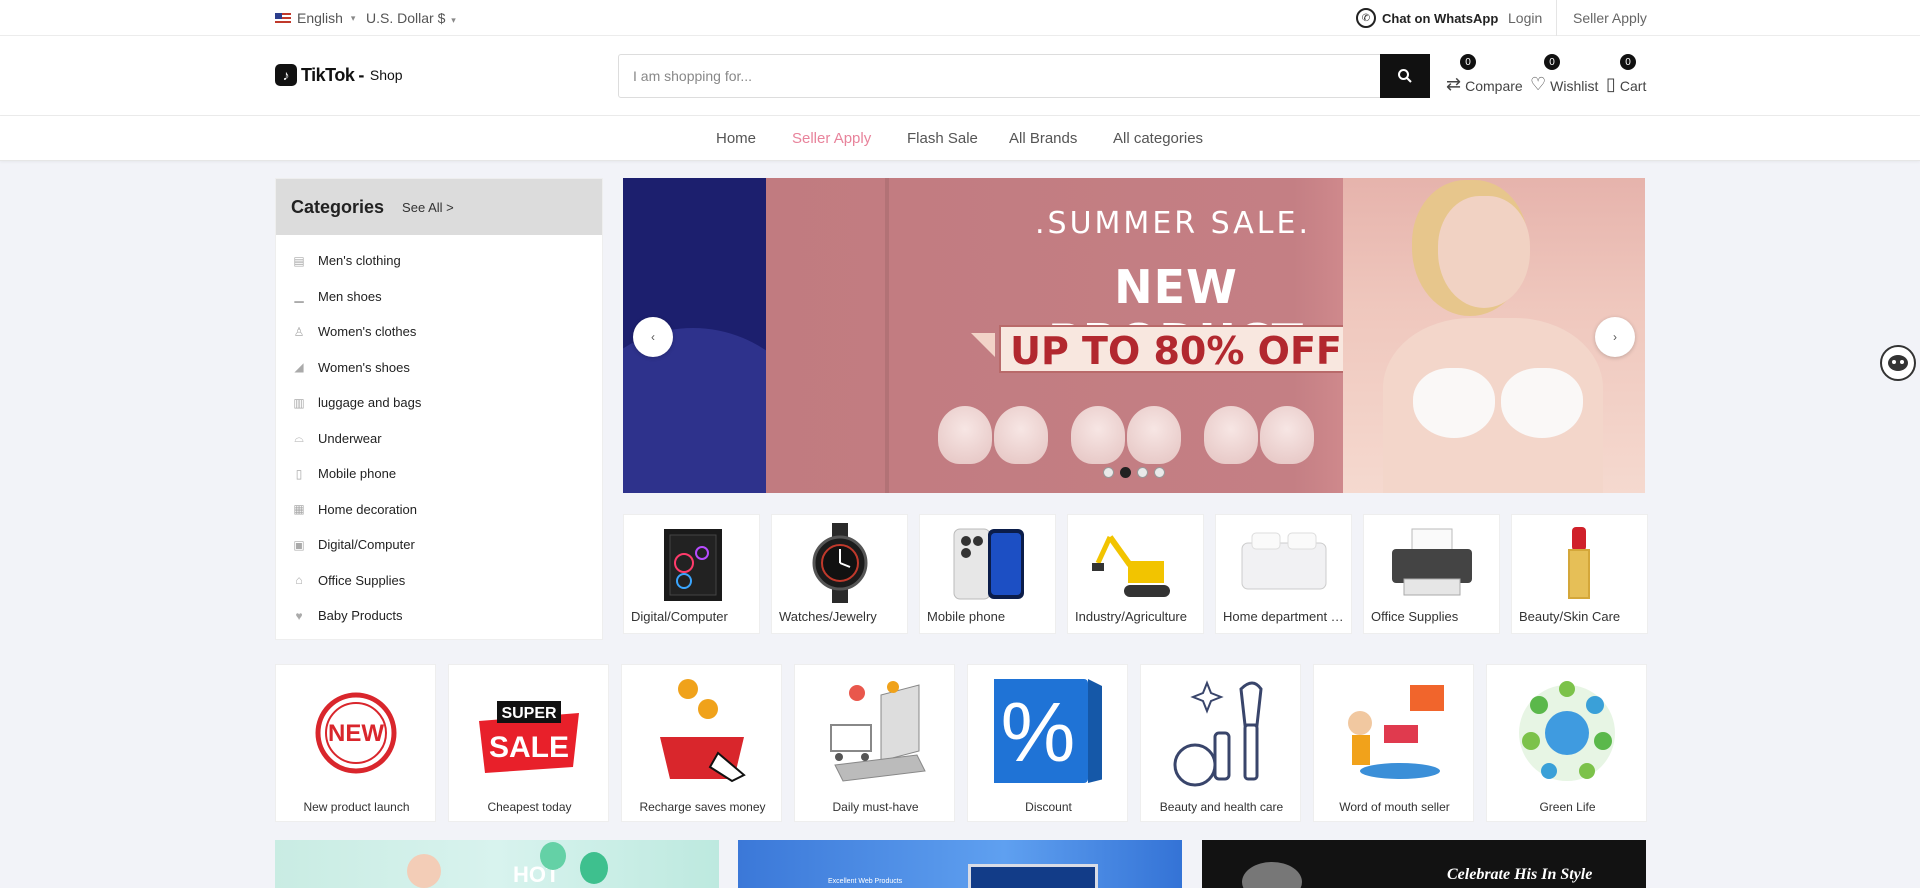 The width and height of the screenshot is (1920, 888). What do you see at coordinates (1033, 876) in the screenshot?
I see `monitor-image` at bounding box center [1033, 876].